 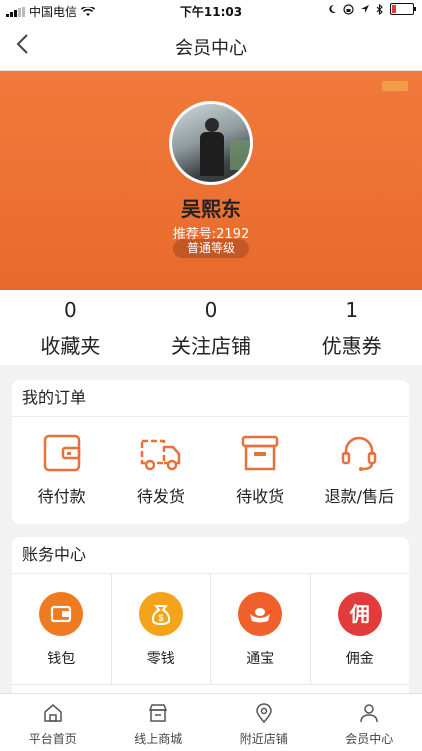 I want to click on lock-rotation-icon, so click(x=348, y=9).